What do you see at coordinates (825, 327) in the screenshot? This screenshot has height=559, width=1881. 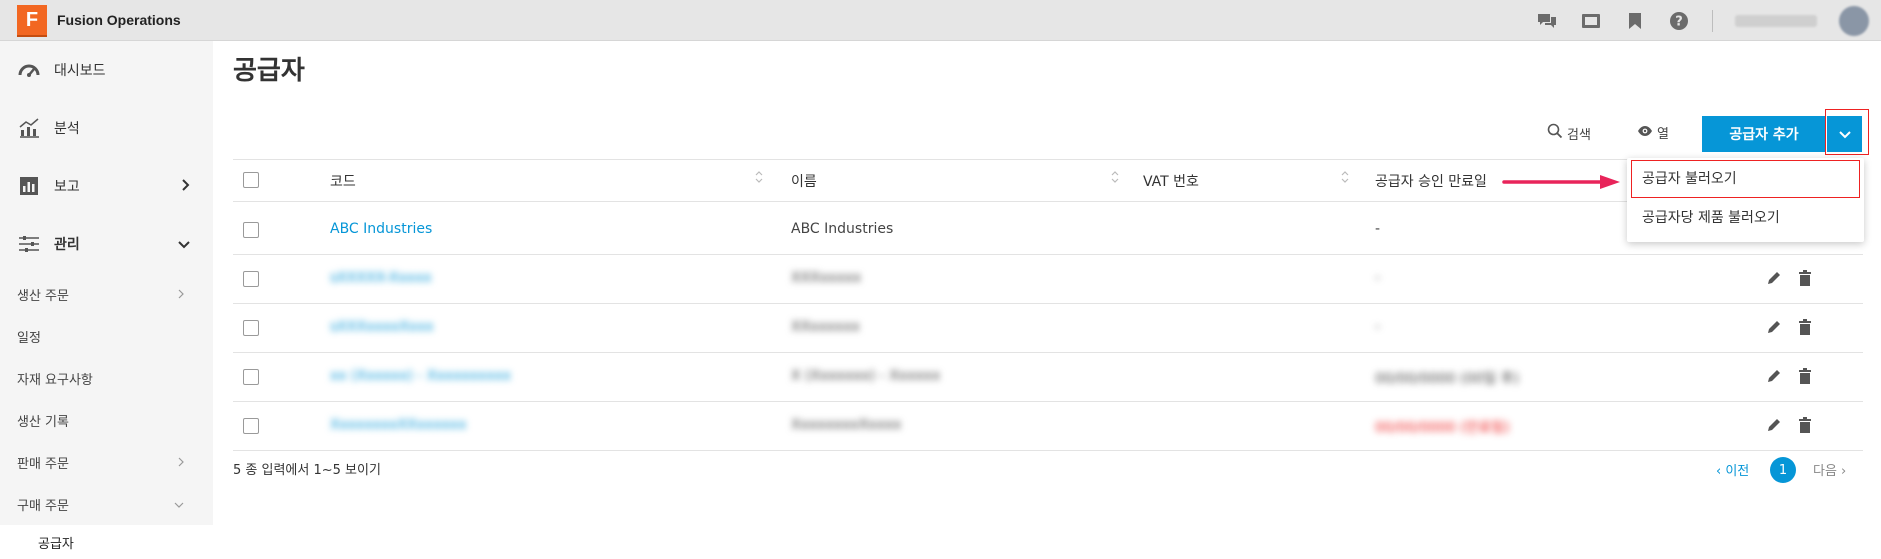 I see `row-name: XXxxxxxx` at bounding box center [825, 327].